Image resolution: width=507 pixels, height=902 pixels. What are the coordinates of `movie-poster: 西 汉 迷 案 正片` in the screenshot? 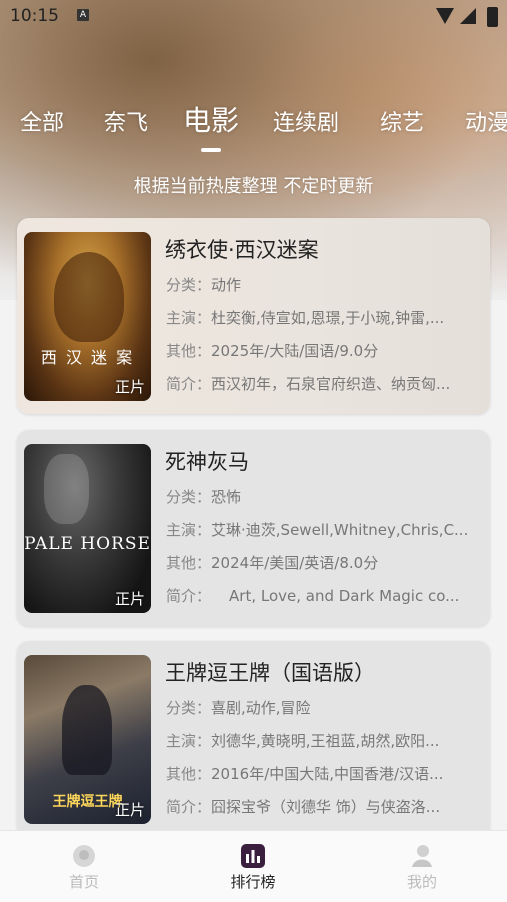 It's located at (87, 316).